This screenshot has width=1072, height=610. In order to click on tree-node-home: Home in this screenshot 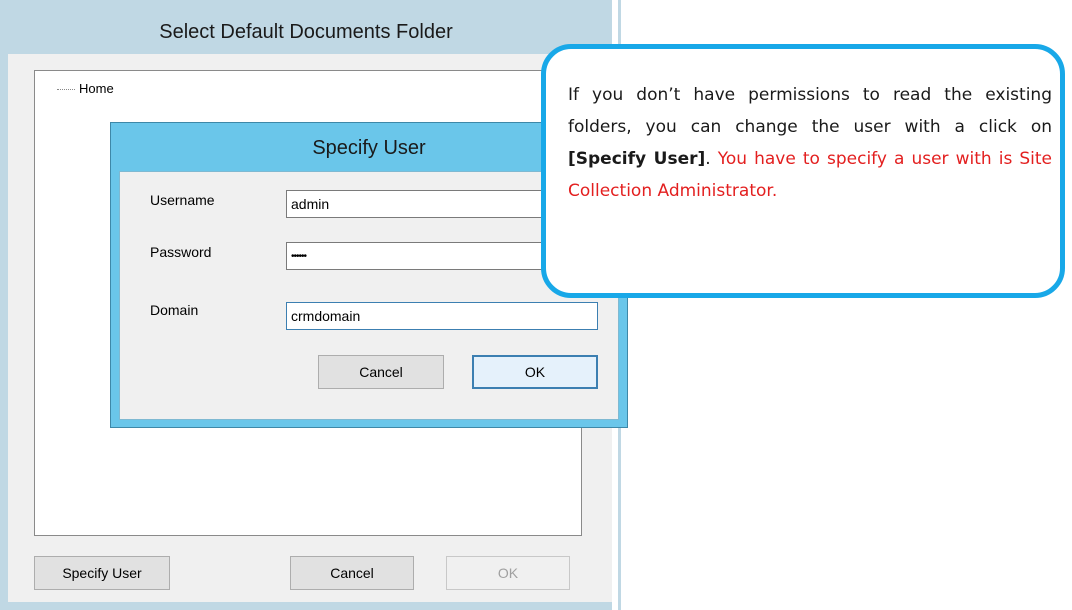, I will do `click(85, 88)`.